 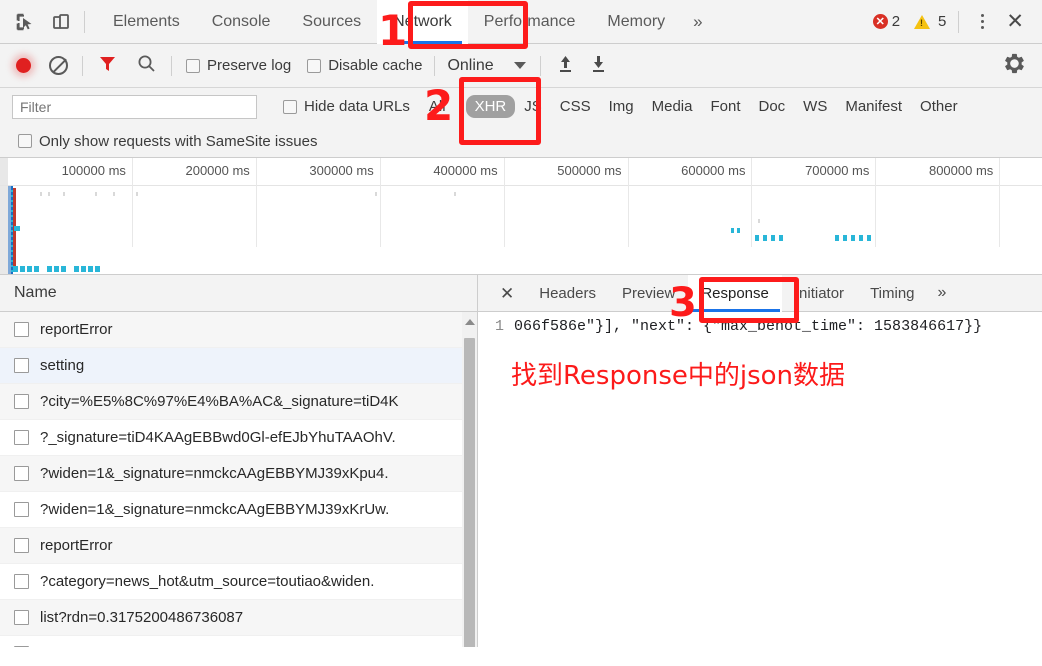 I want to click on filter-funnel-icon, so click(x=107, y=66).